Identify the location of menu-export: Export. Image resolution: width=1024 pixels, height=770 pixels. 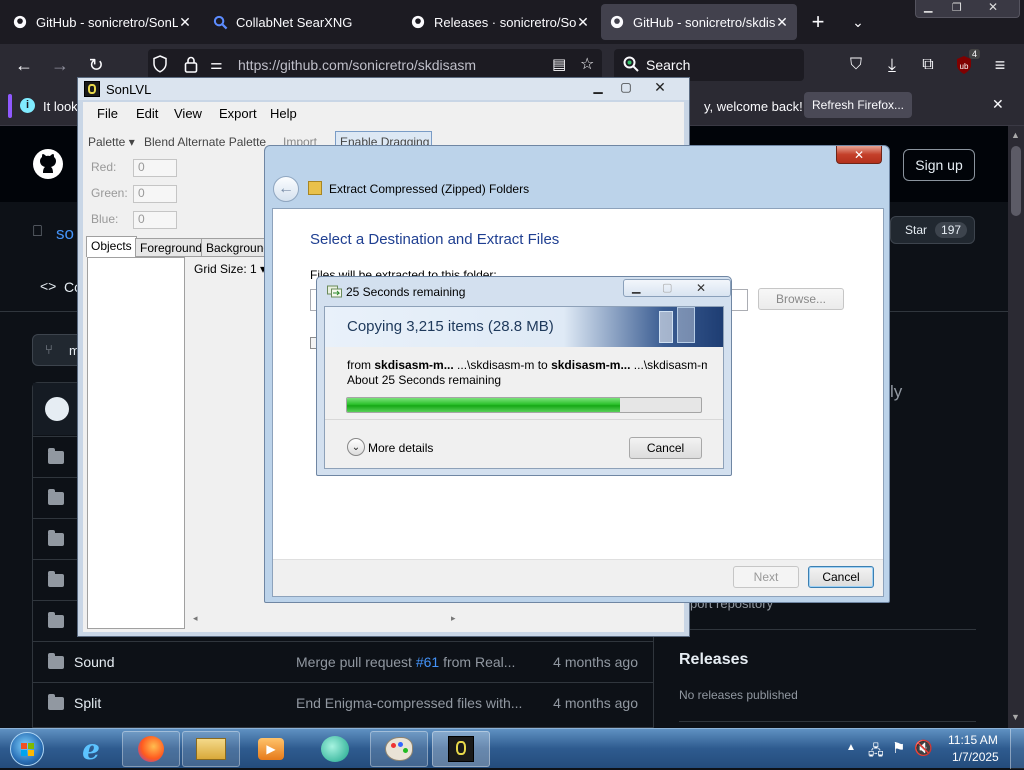
(238, 113).